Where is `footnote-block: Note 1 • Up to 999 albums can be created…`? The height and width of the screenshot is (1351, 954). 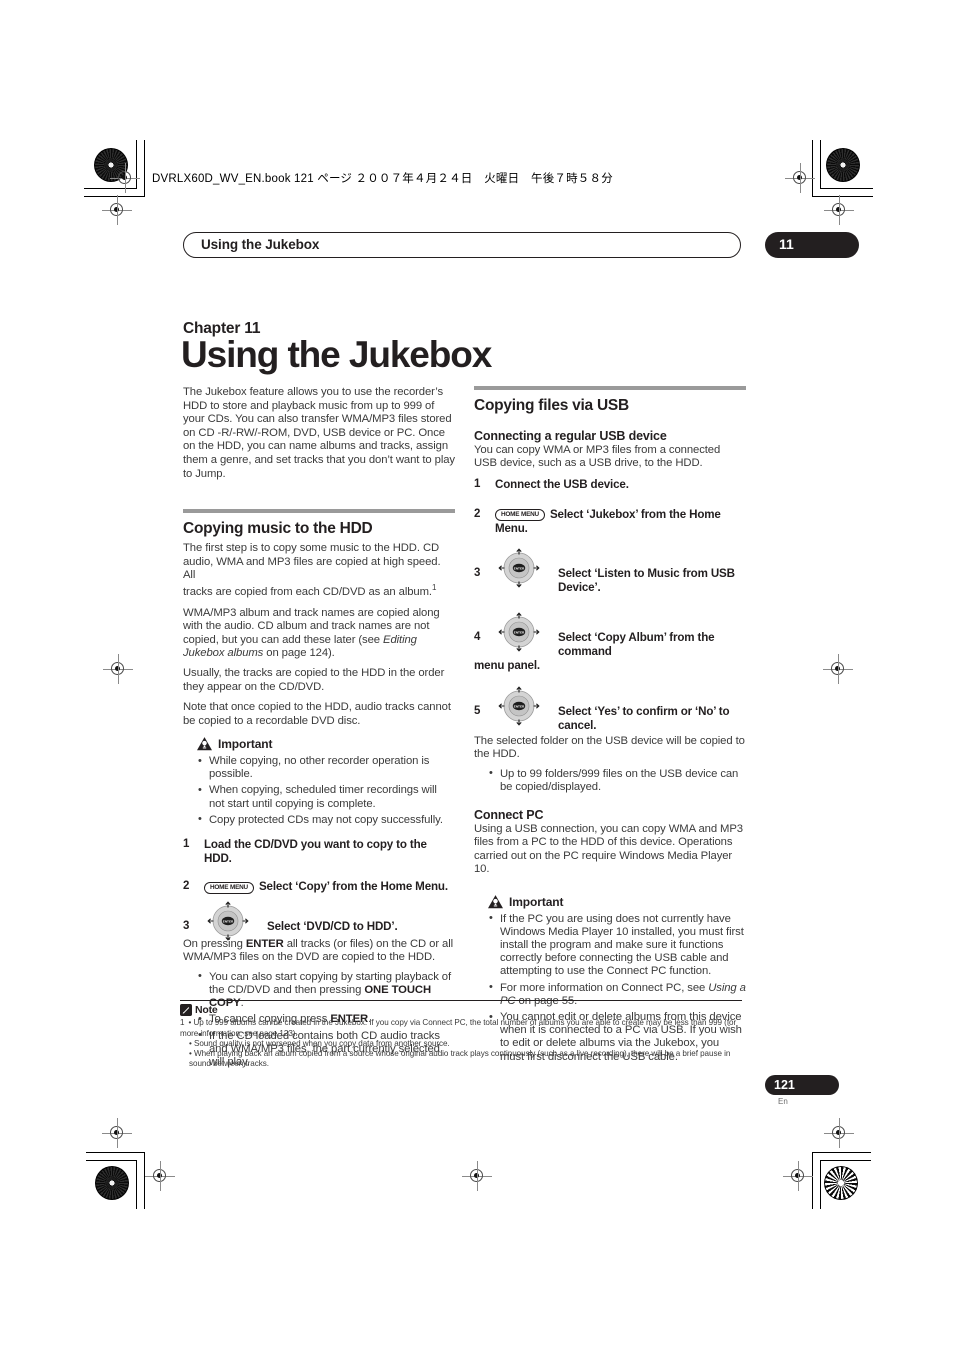 footnote-block: Note 1 • Up to 999 albums can be created… is located at coordinates (461, 1034).